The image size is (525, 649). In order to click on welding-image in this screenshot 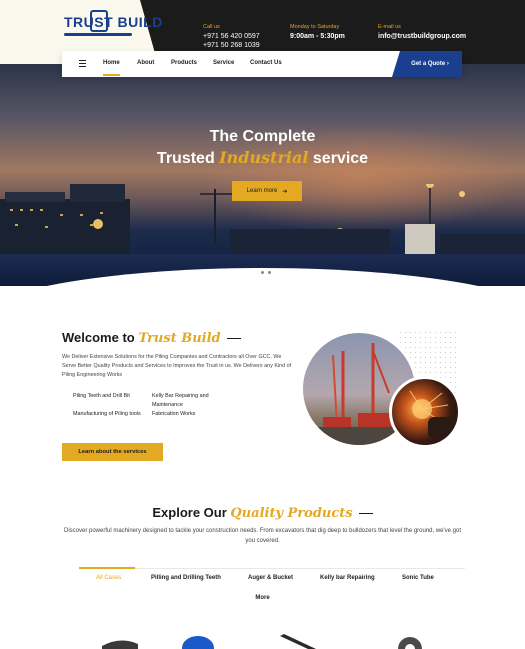, I will do `click(425, 412)`.